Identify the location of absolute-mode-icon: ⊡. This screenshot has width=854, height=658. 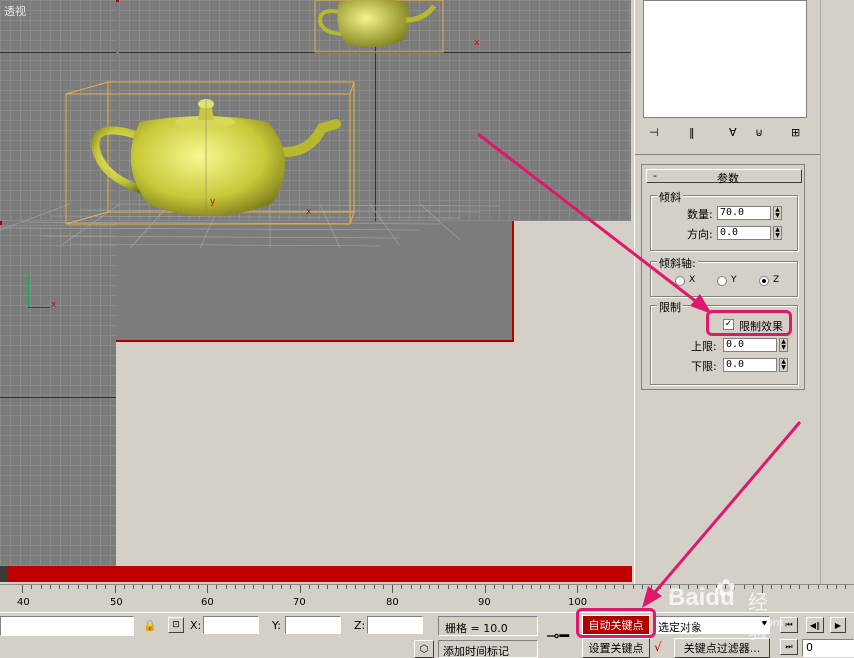
(176, 625).